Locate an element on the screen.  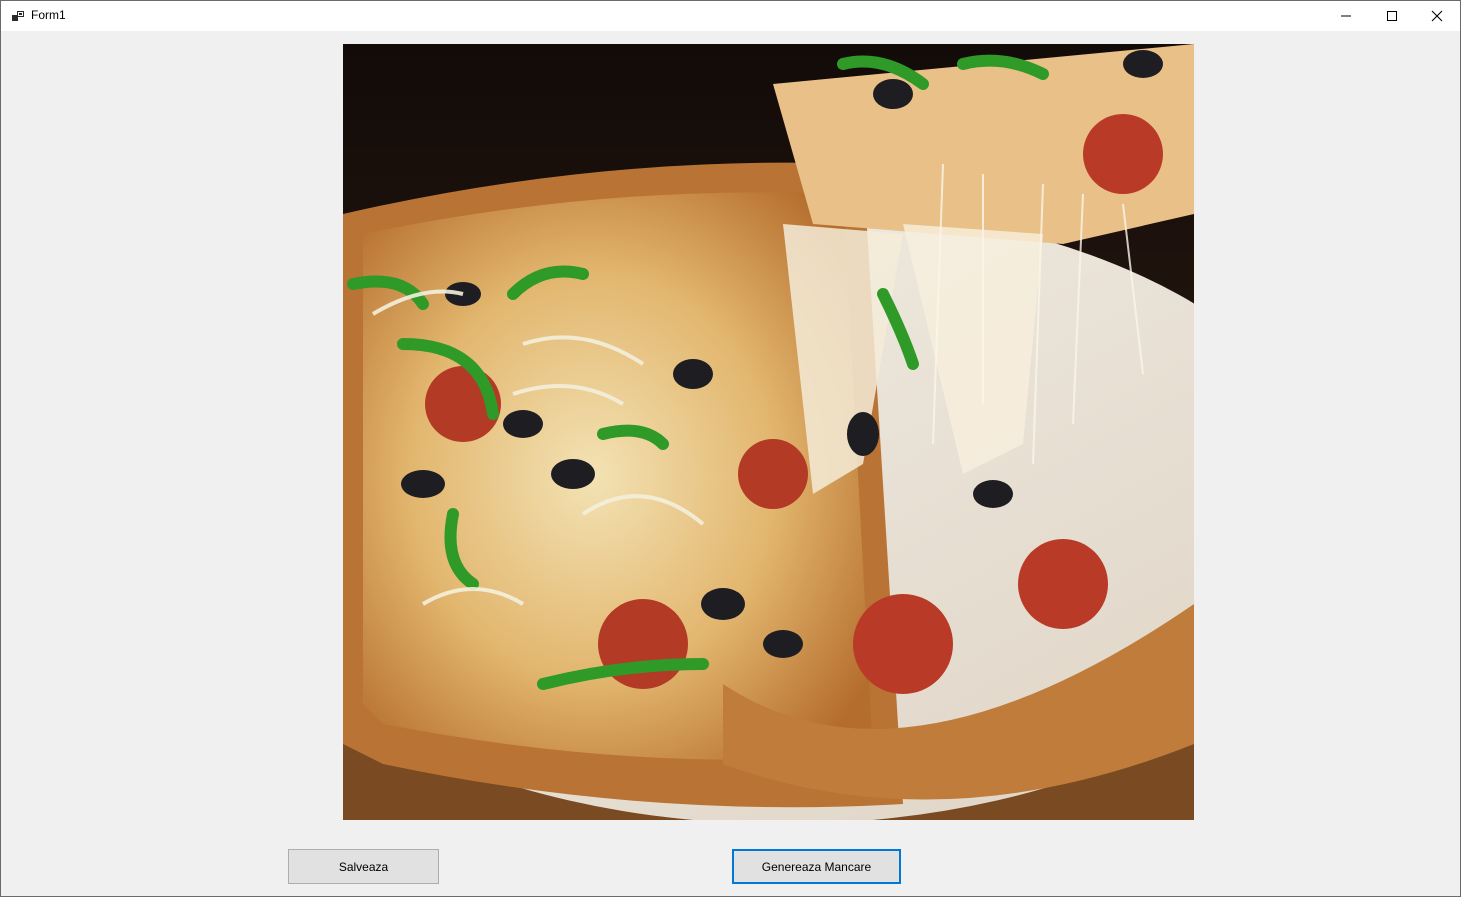
app-icon is located at coordinates (18, 16).